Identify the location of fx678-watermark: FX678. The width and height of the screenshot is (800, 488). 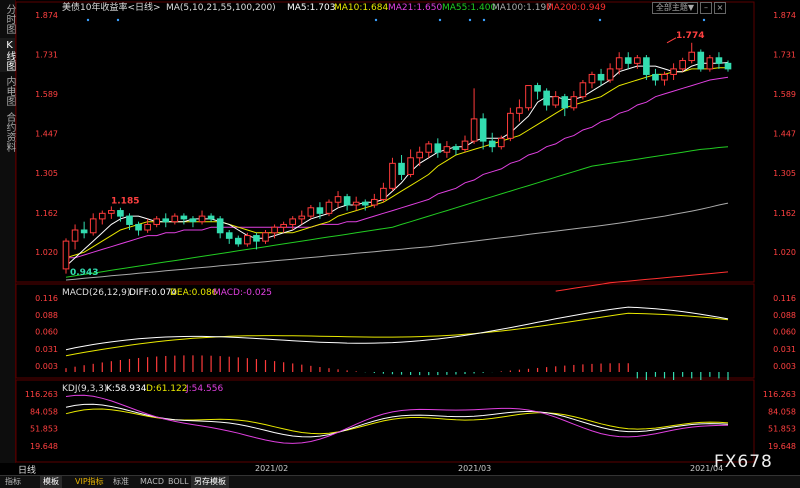
(743, 462).